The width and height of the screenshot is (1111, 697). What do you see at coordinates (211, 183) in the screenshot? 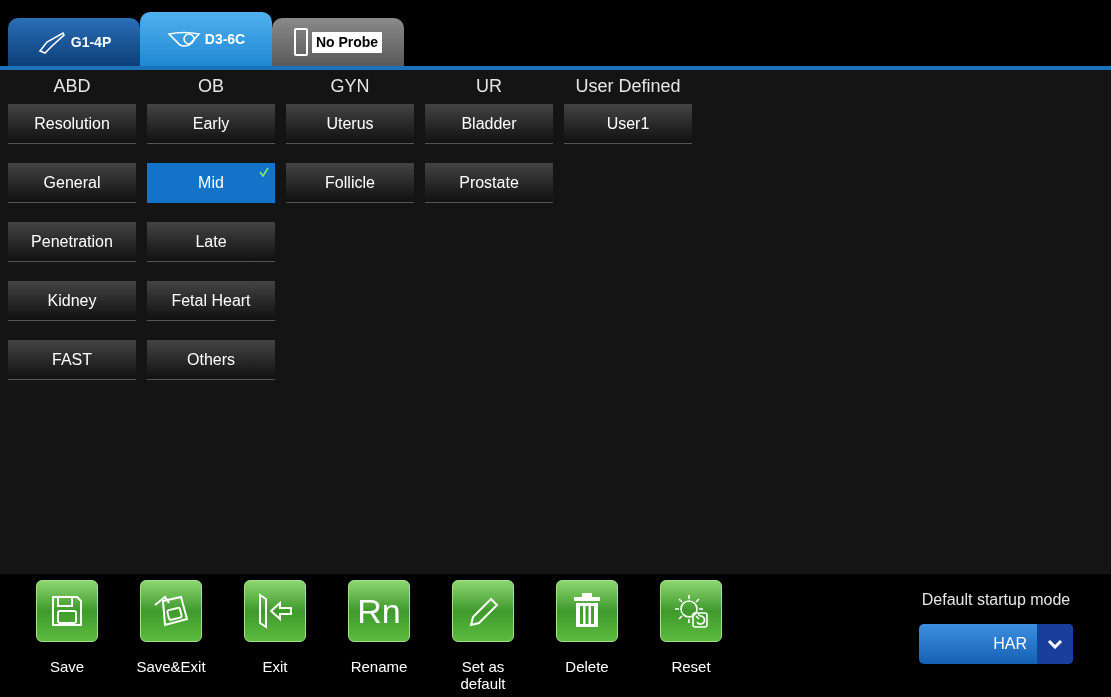
I see `preset-button: Mid` at bounding box center [211, 183].